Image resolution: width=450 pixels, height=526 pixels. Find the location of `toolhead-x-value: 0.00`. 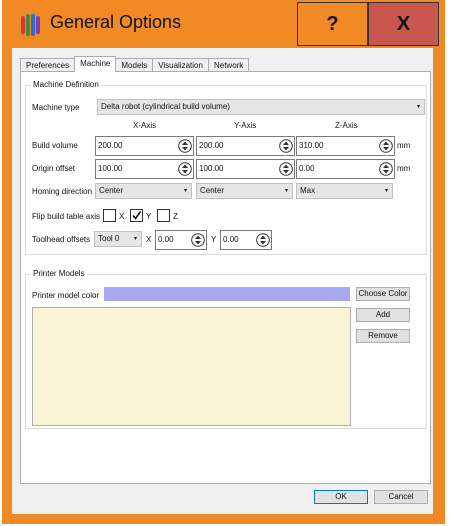

toolhead-x-value: 0.00 is located at coordinates (166, 239).